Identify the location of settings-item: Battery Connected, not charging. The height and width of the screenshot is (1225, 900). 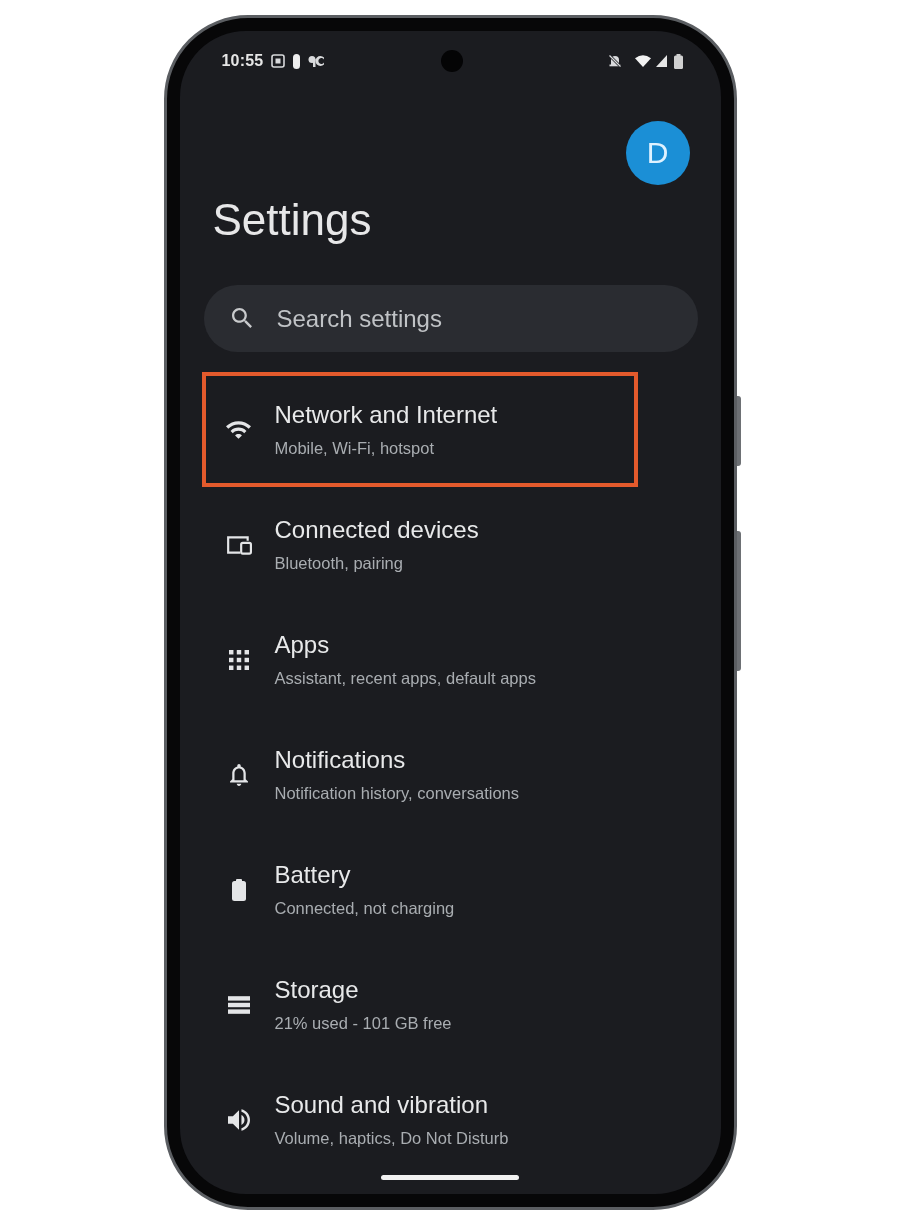
(419, 889).